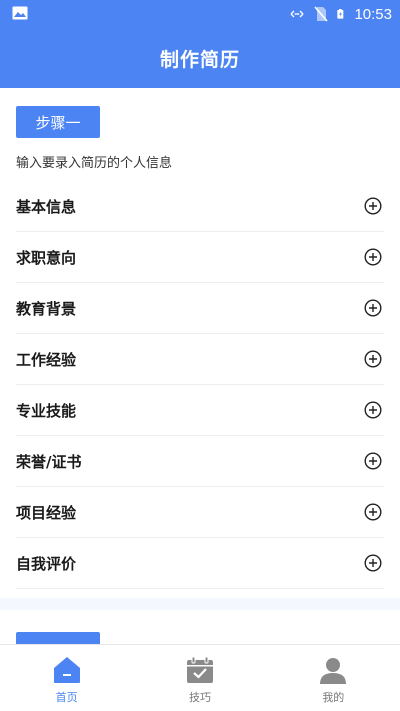 The width and height of the screenshot is (400, 711). What do you see at coordinates (340, 14) in the screenshot?
I see `battery-charging-icon` at bounding box center [340, 14].